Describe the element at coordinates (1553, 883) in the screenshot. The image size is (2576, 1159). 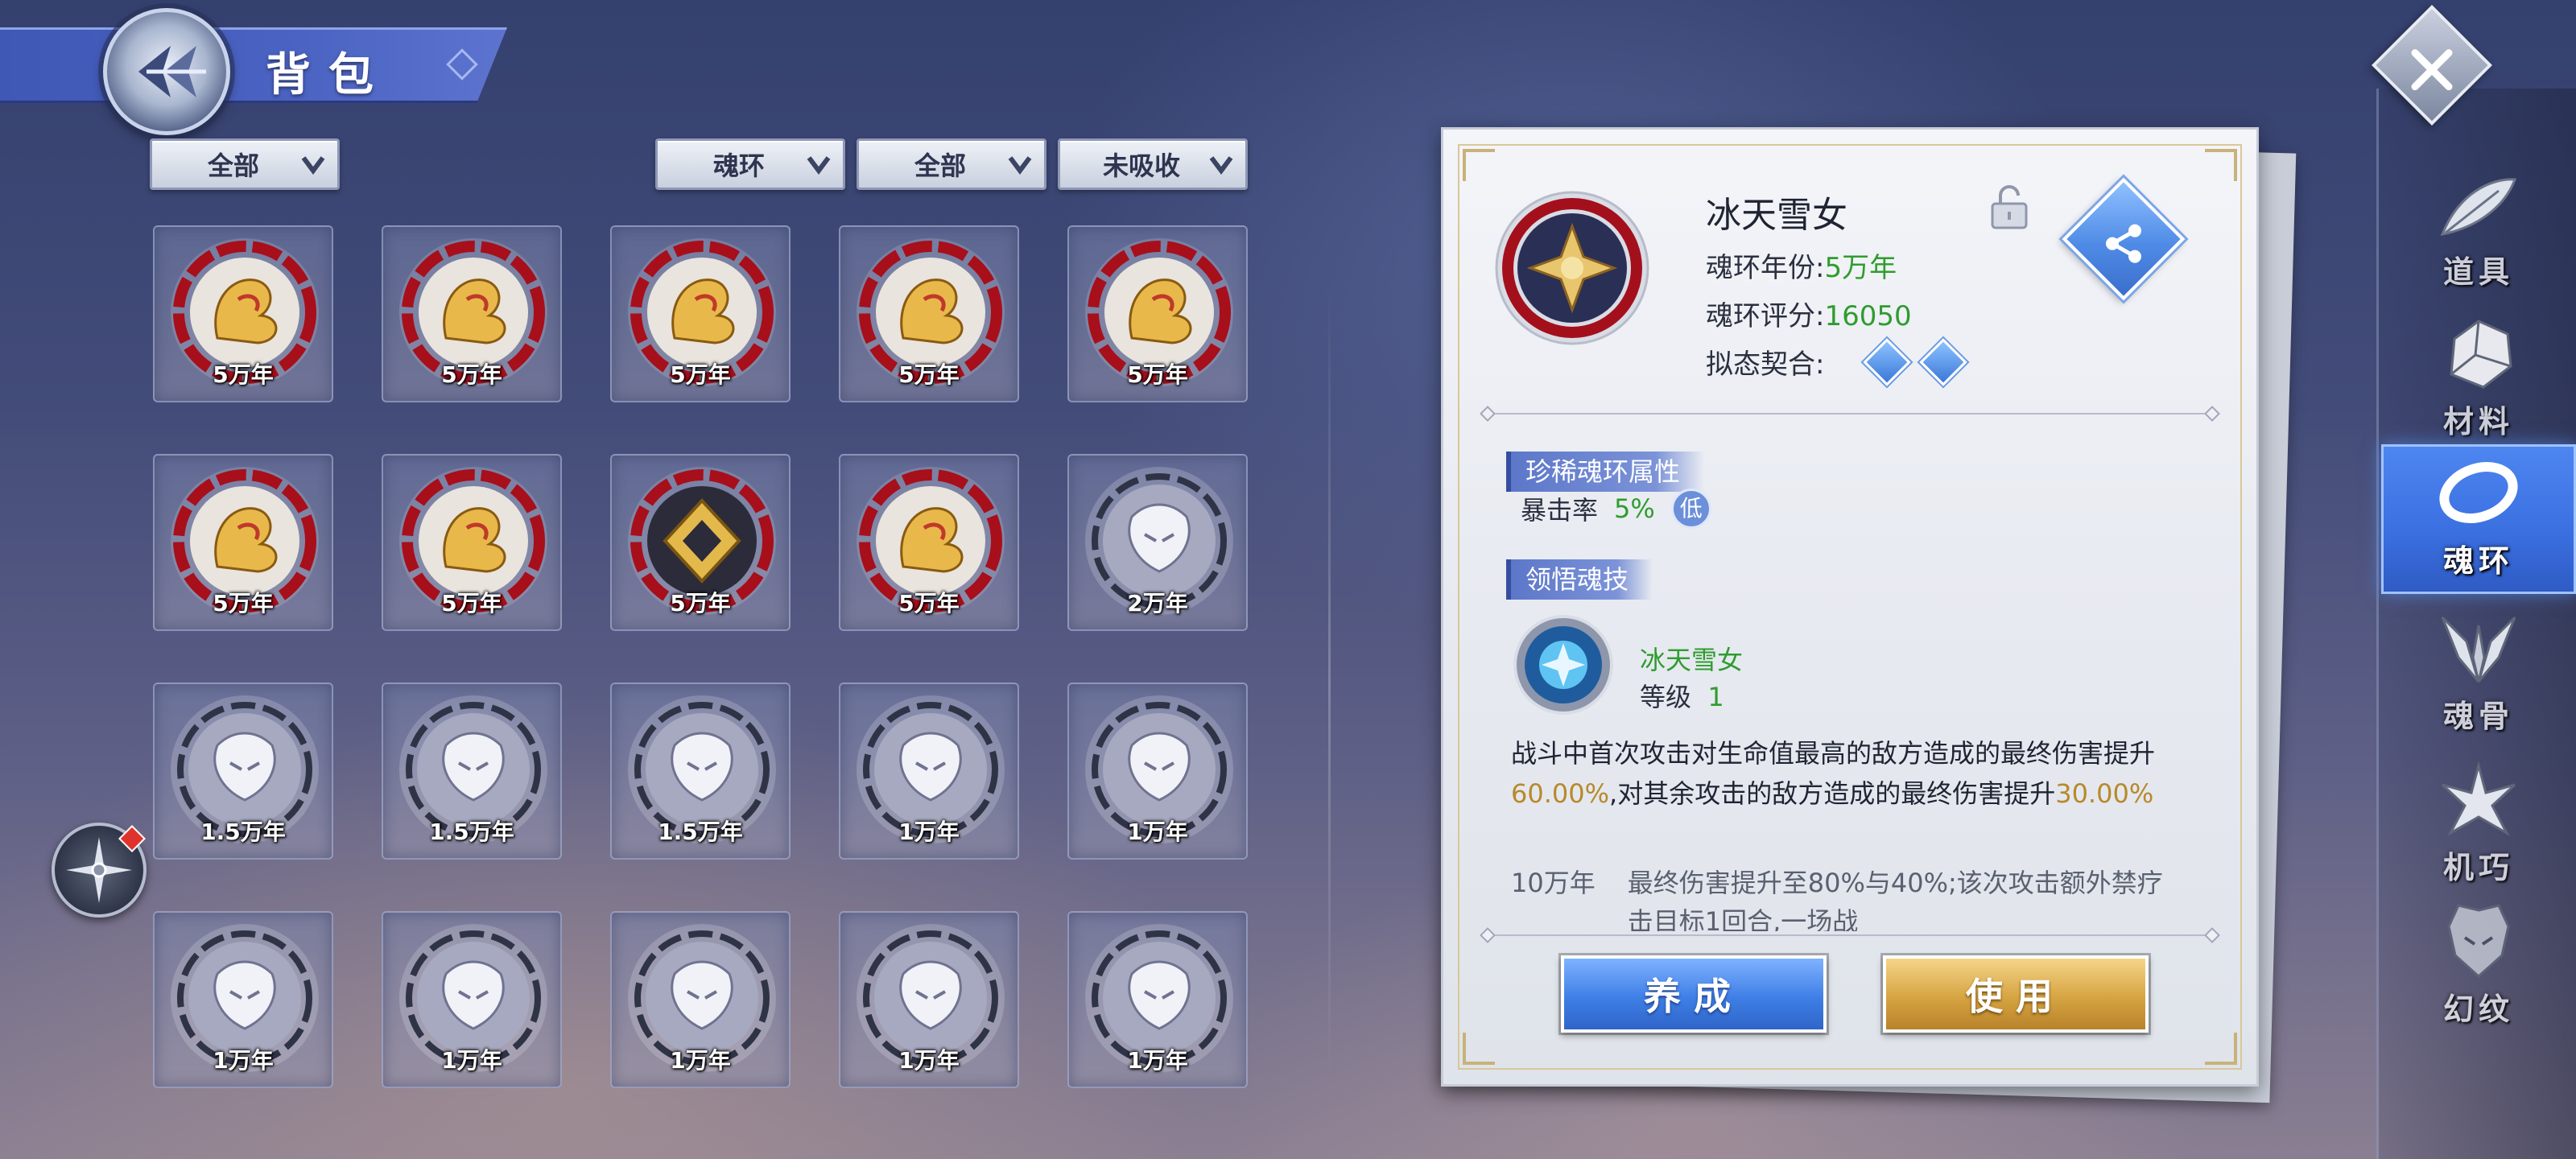
I see `upgrade-tier: 10万年` at that location.